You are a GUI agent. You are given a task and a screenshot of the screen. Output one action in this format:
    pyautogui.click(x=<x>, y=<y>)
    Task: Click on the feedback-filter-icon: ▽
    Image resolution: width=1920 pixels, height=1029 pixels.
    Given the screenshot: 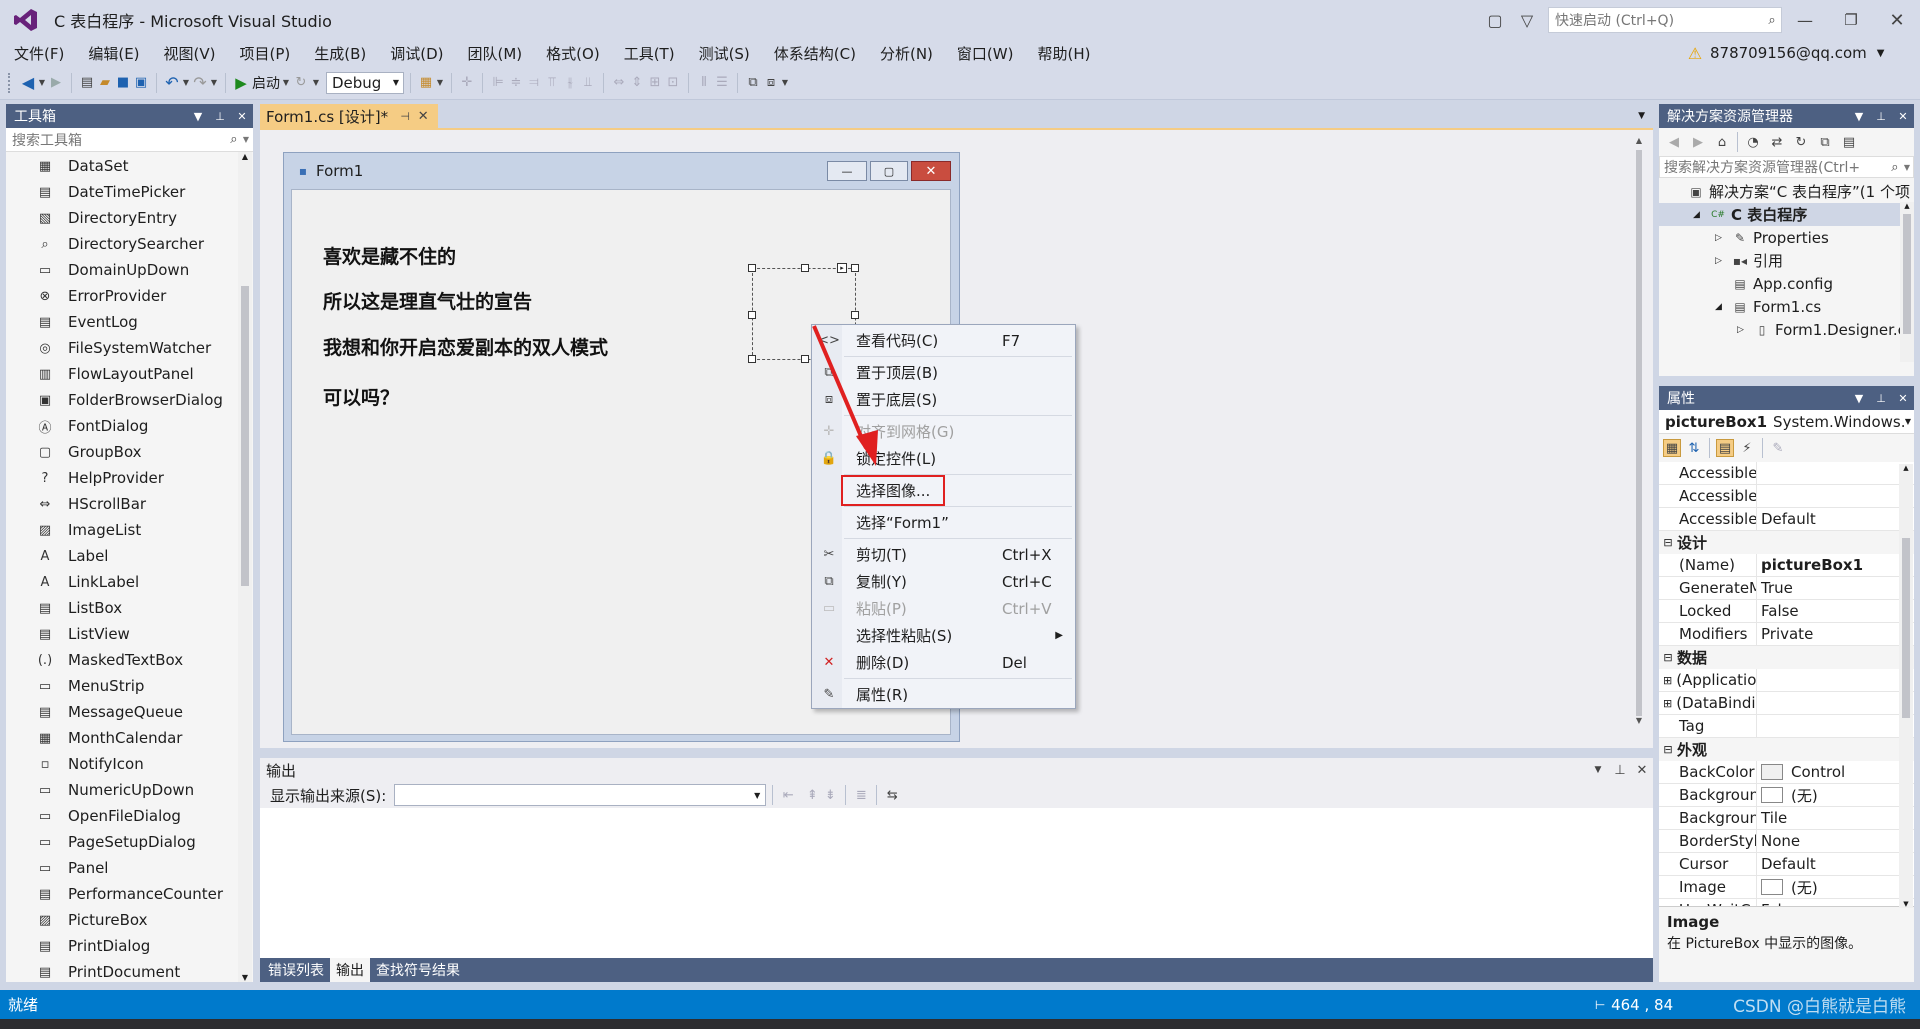 What is the action you would take?
    pyautogui.click(x=1527, y=20)
    